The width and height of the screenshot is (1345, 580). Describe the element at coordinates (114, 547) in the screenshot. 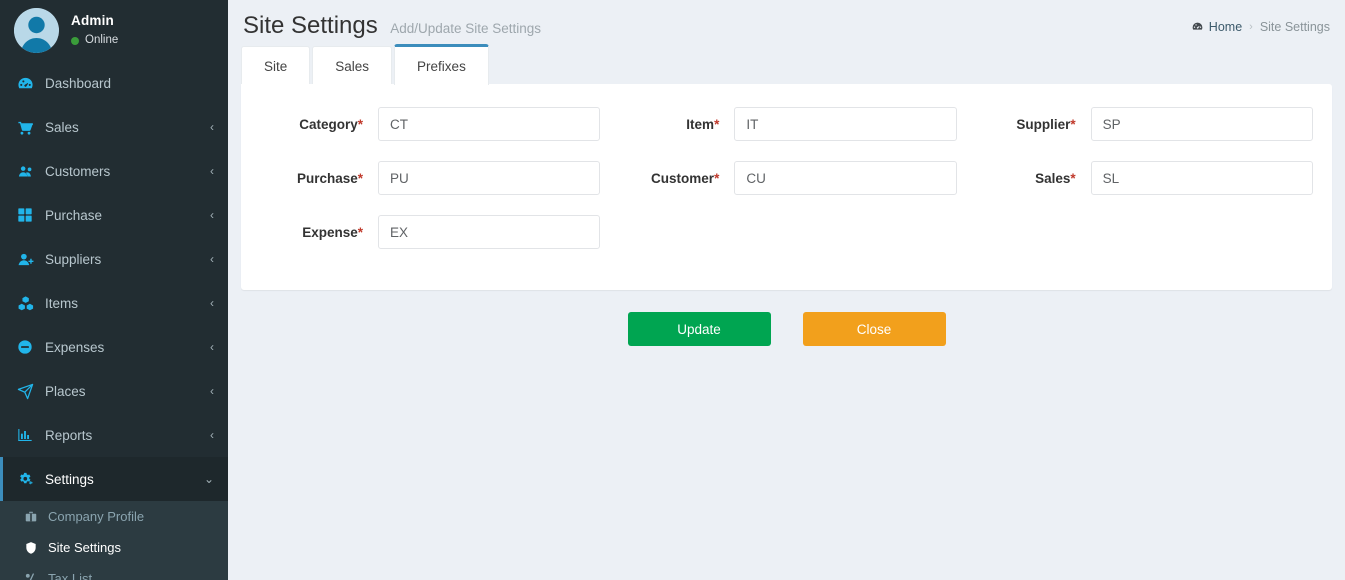

I see `sidebar-item-site-settings: Site Settings` at that location.